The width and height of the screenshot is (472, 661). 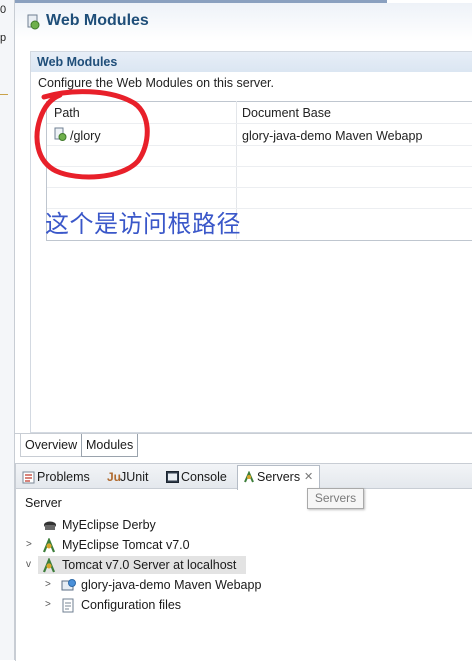 I want to click on strip-marker, so click(x=4, y=94).